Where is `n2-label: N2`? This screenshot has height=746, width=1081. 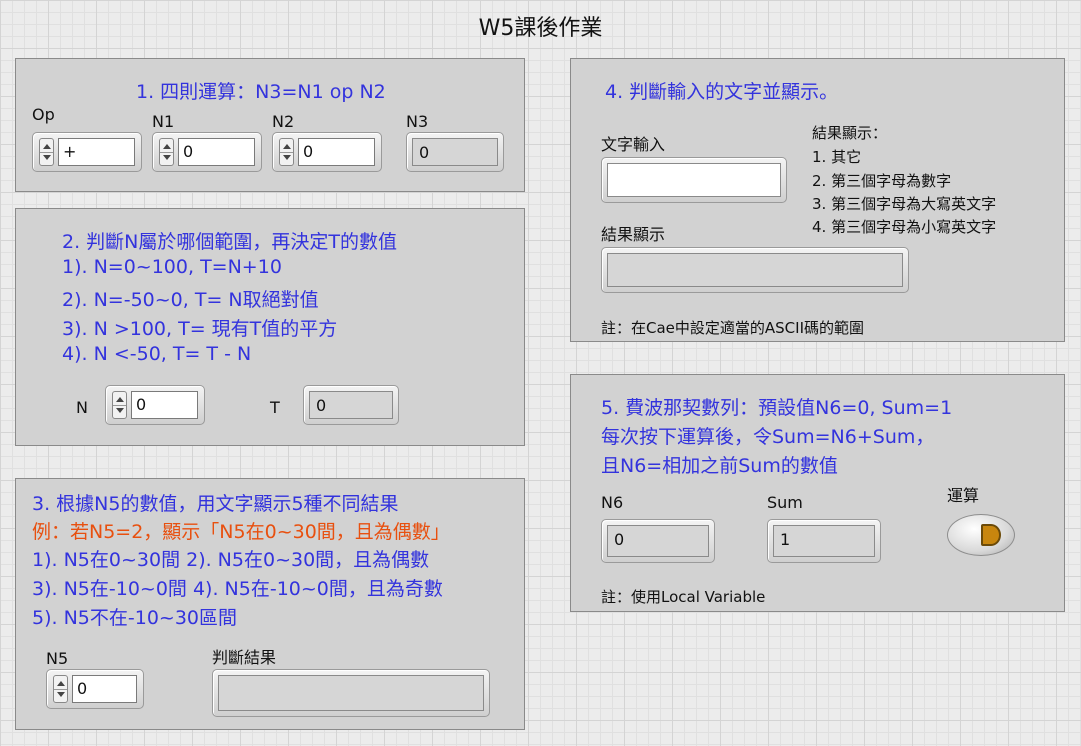 n2-label: N2 is located at coordinates (283, 121).